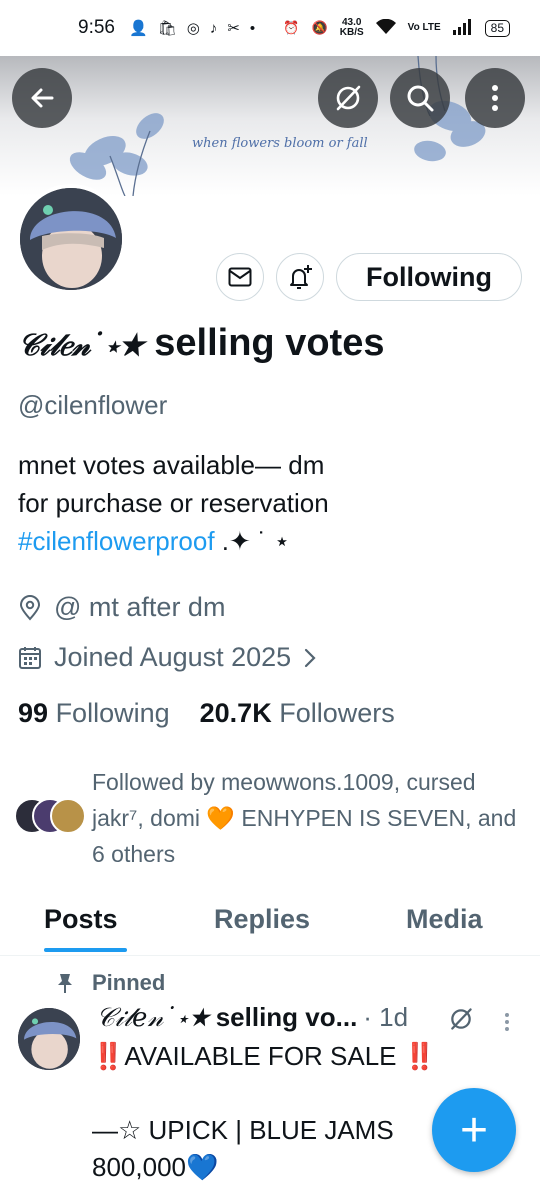 This screenshot has width=540, height=1199. I want to click on post-avatar-image, so click(49, 1039).